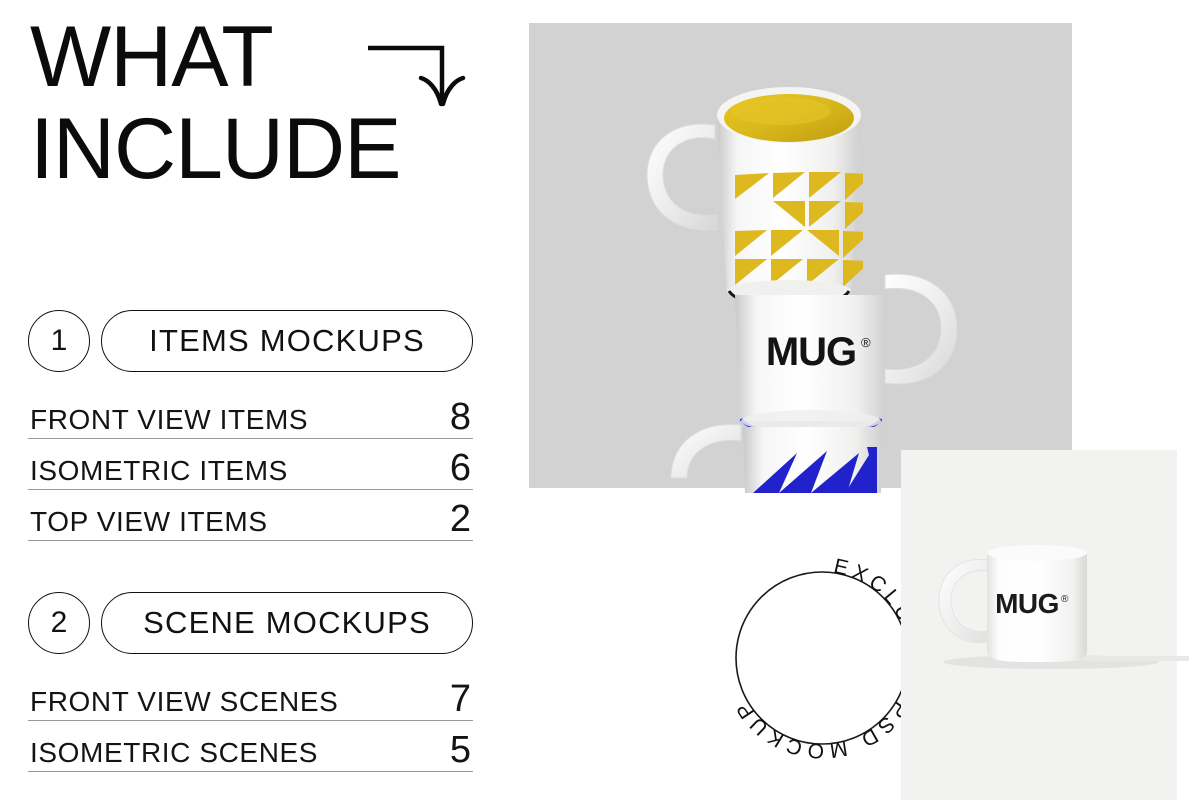 This screenshot has width=1200, height=800. I want to click on section-number-badge: 2, so click(59, 623).